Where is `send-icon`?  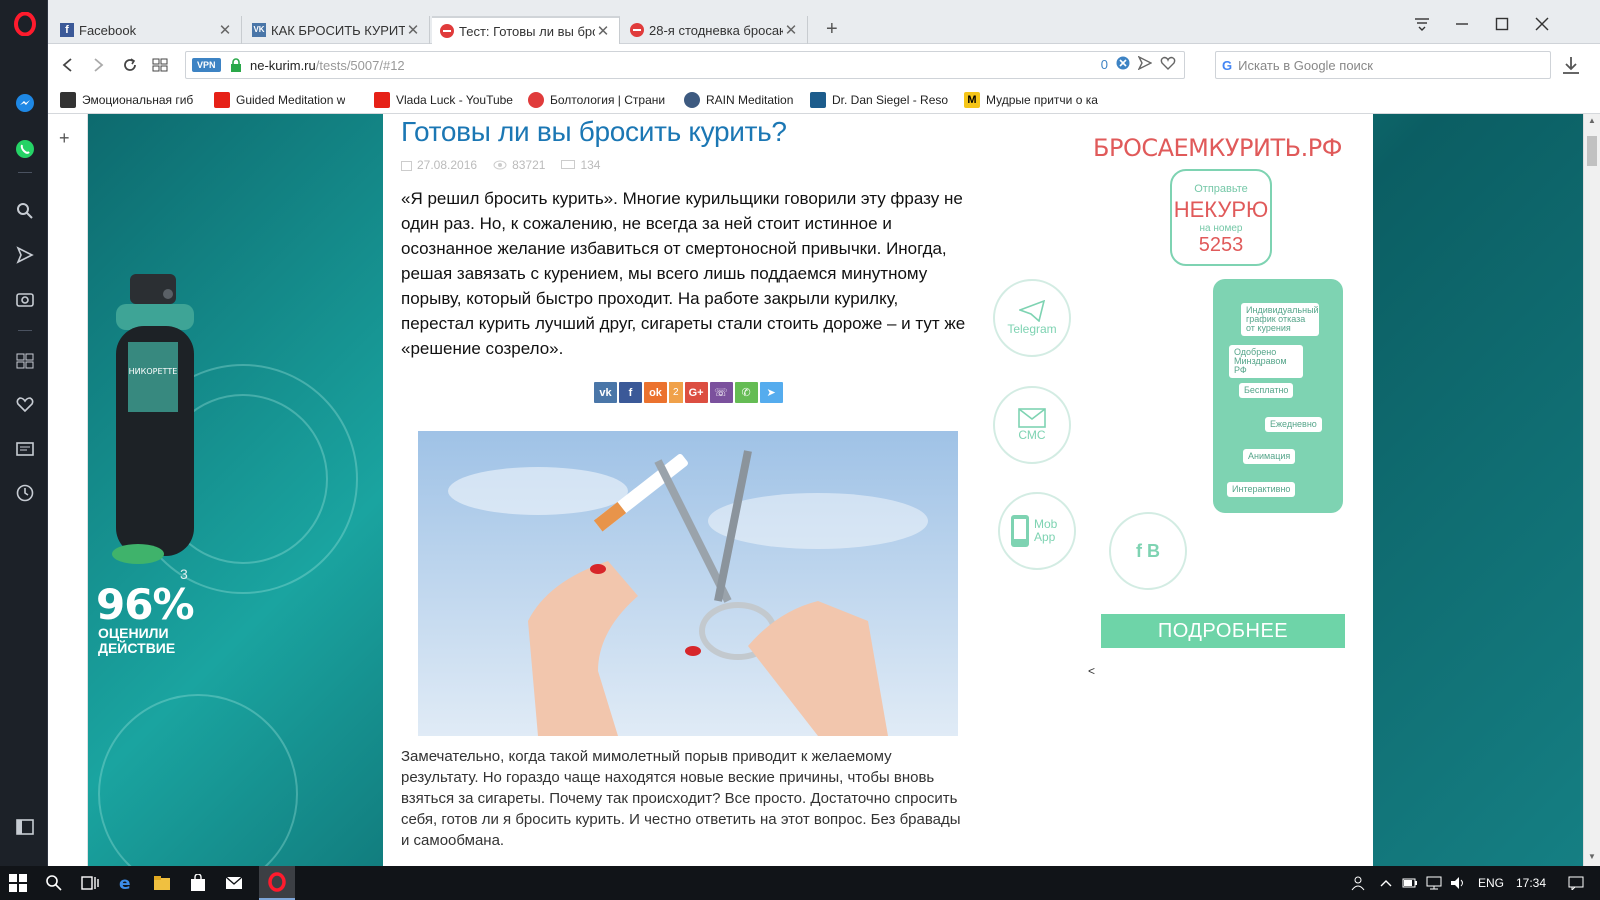
send-icon is located at coordinates (25, 255).